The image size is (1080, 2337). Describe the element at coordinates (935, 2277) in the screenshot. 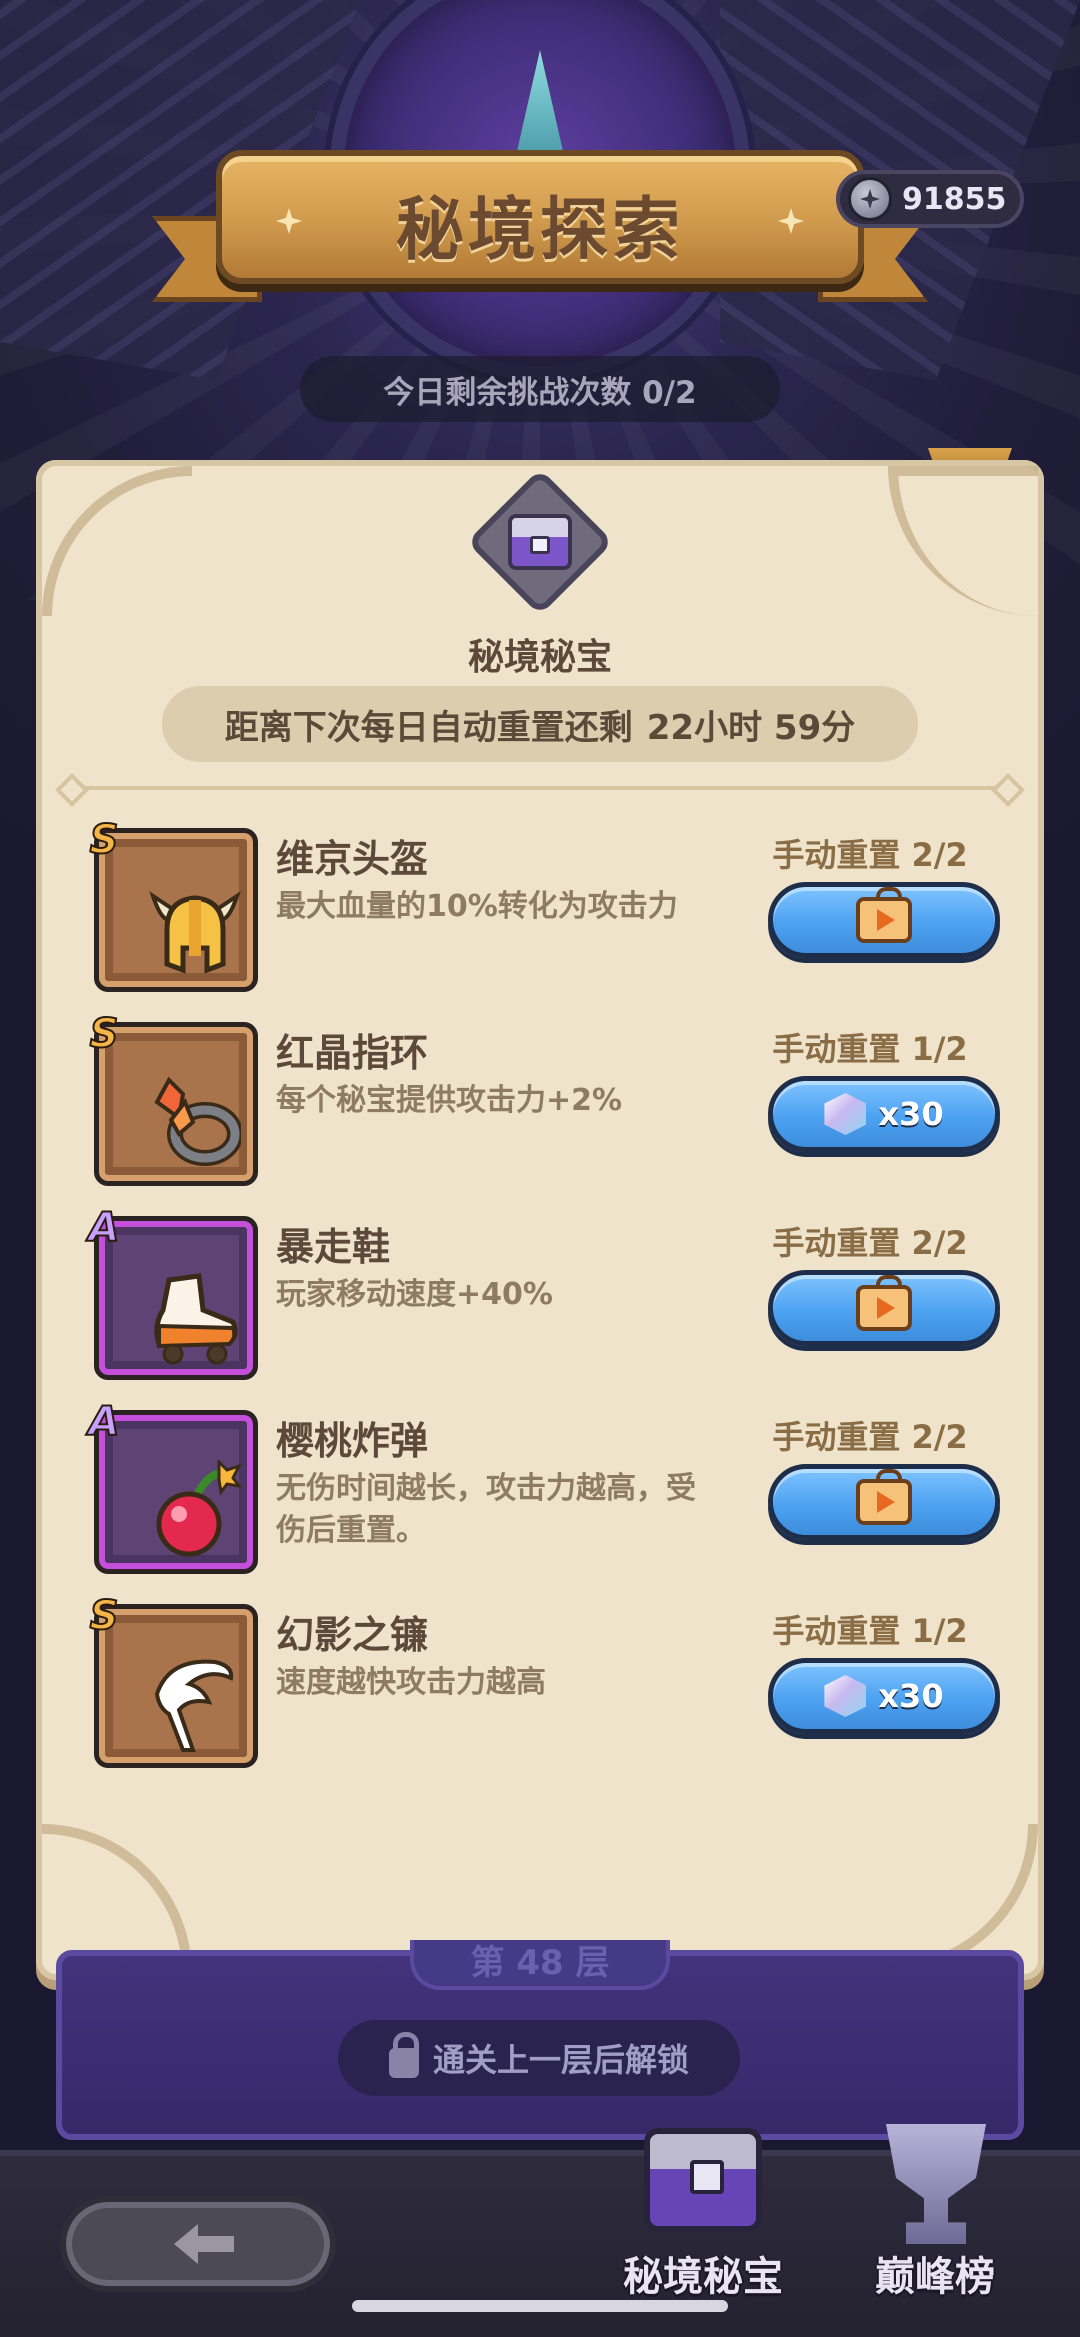

I see `tab-label: 巅峰榜` at that location.